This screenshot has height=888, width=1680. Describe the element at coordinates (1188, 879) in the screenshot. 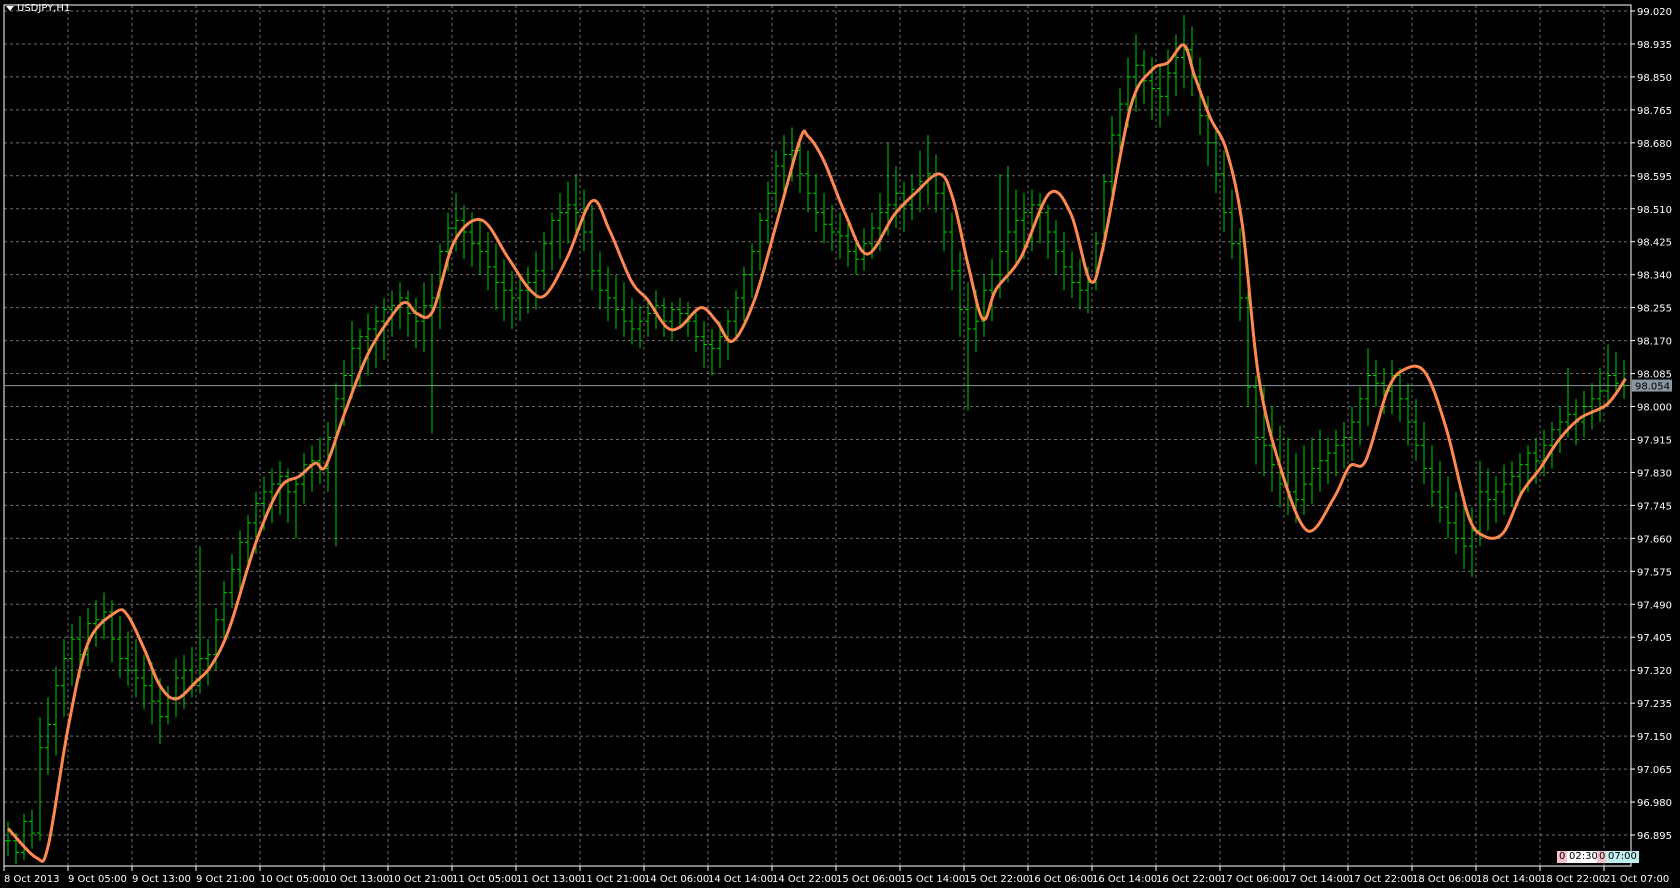

I see `x-tick-label: 16 Oct 22:00` at that location.